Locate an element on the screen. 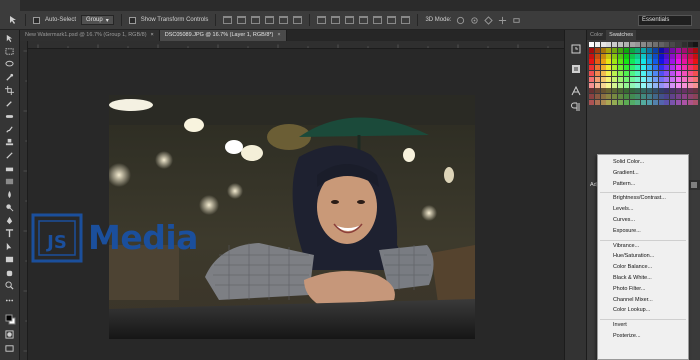 The width and height of the screenshot is (700, 360). eraser-tool-icon is located at coordinates (9, 168).